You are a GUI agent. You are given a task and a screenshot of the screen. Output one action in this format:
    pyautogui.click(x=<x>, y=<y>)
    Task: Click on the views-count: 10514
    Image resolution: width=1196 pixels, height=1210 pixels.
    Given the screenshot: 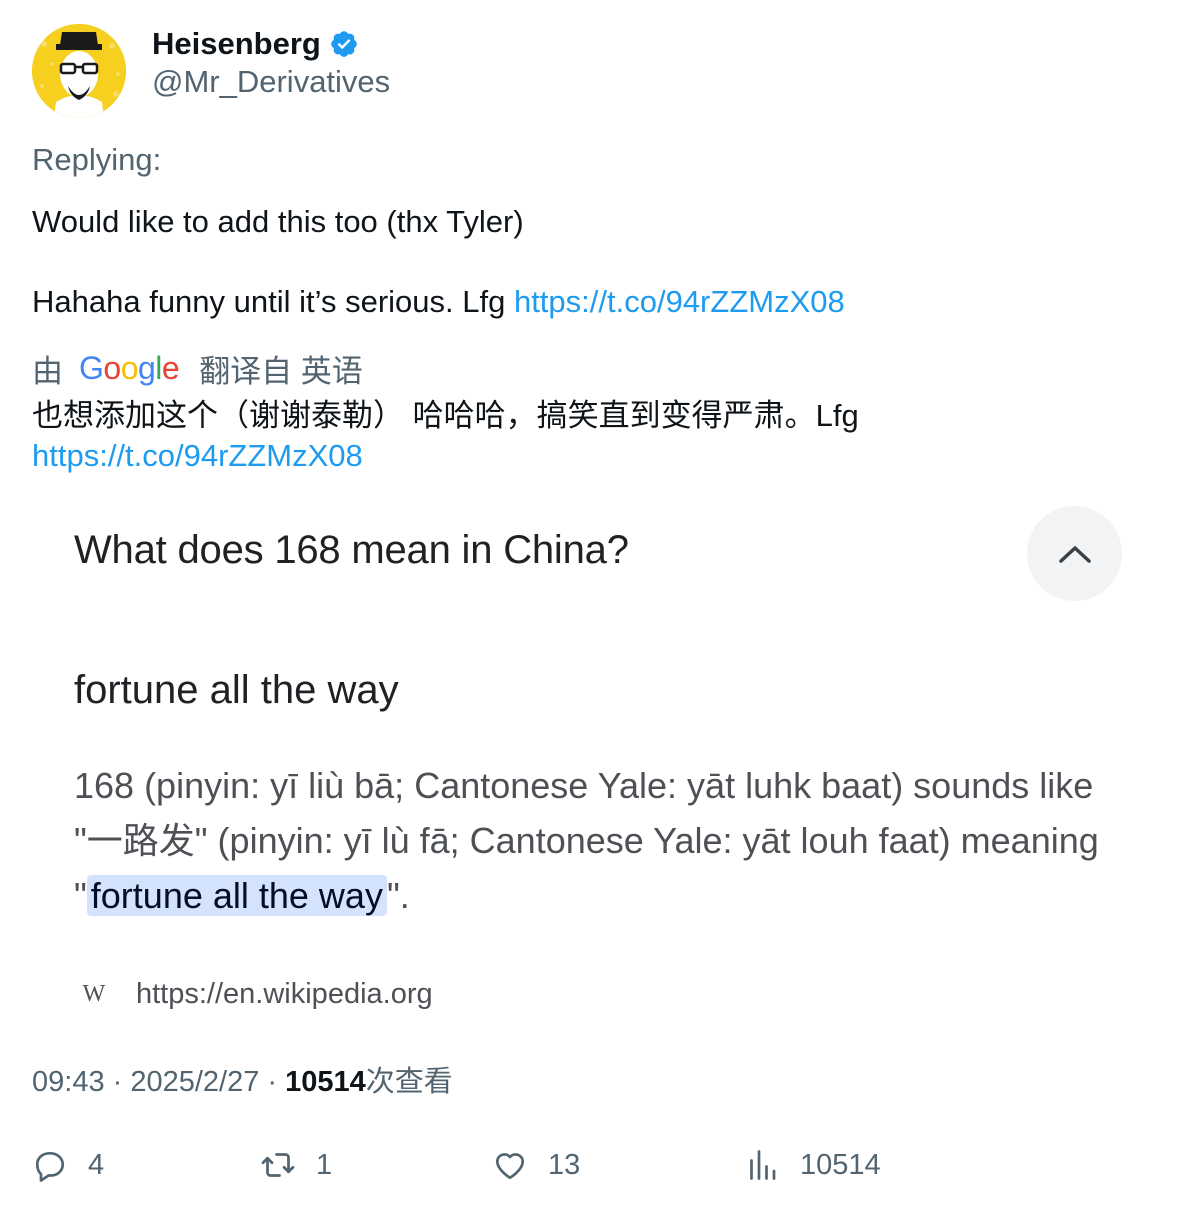 What is the action you would take?
    pyautogui.click(x=325, y=1082)
    